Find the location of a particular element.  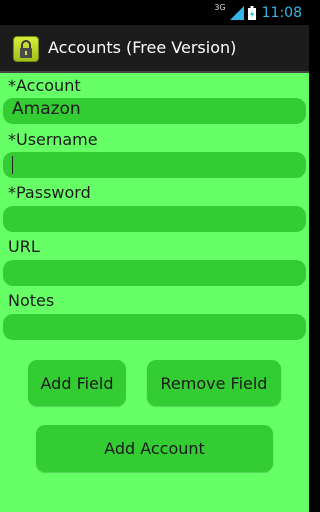

lock-app-icon is located at coordinates (26, 49).